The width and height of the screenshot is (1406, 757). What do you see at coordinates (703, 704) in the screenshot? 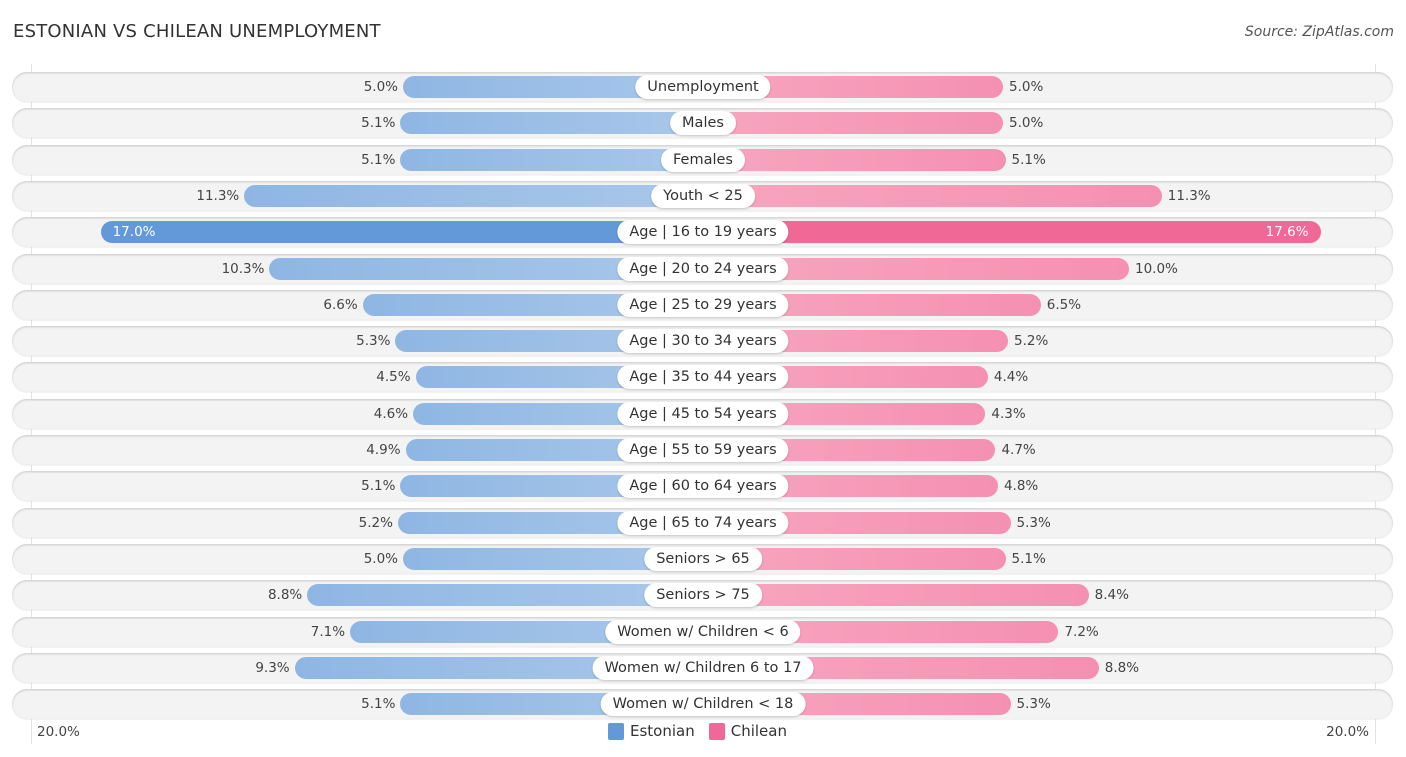
I see `category-label: Women w/ Children < 18` at bounding box center [703, 704].